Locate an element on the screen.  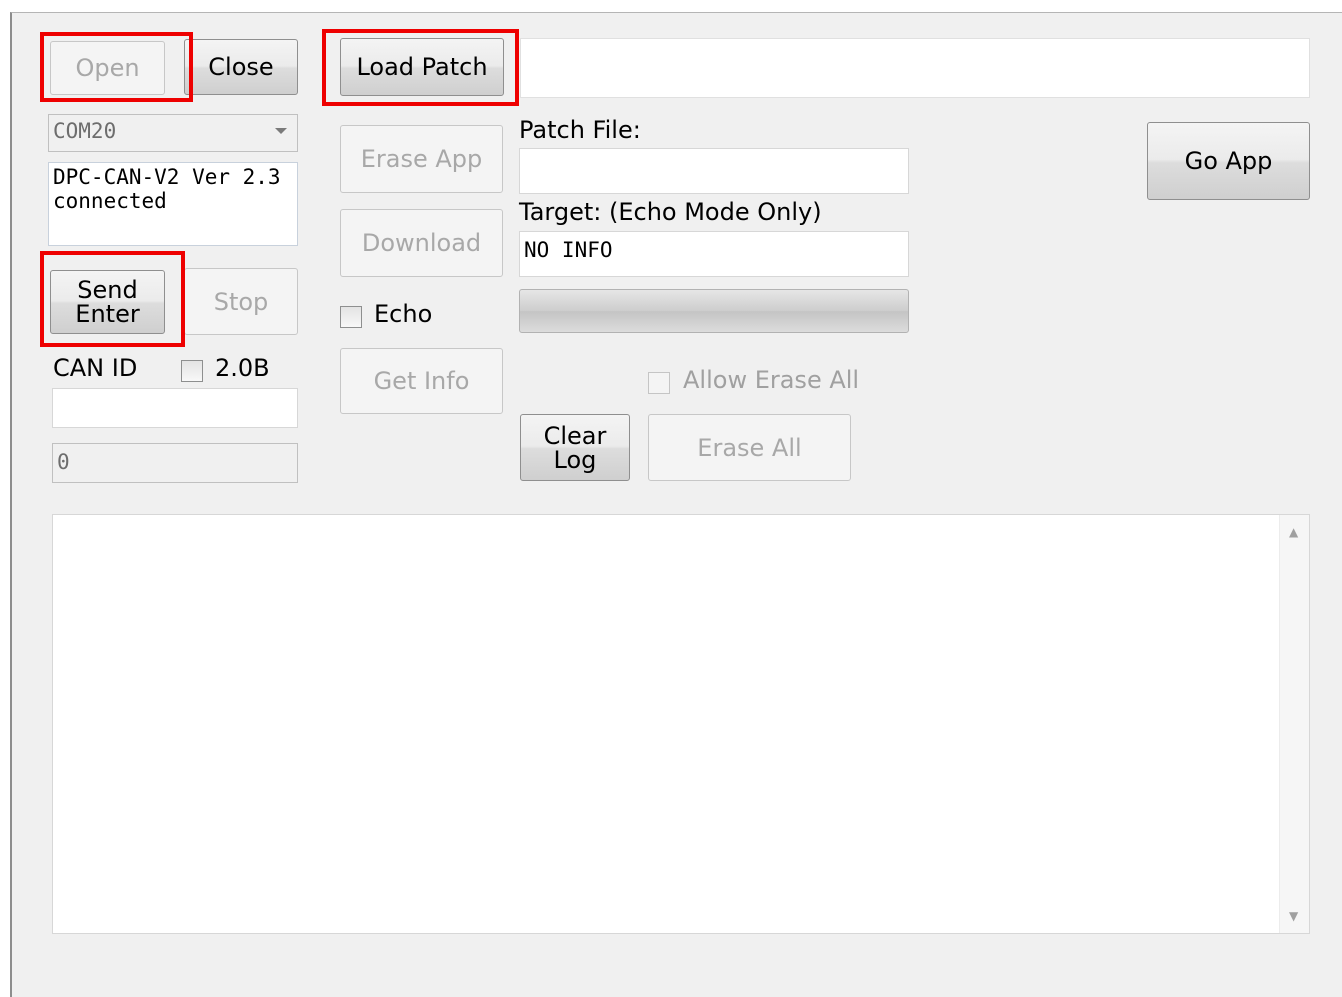
log-scrollbar: ▲ ▼ is located at coordinates (1294, 724).